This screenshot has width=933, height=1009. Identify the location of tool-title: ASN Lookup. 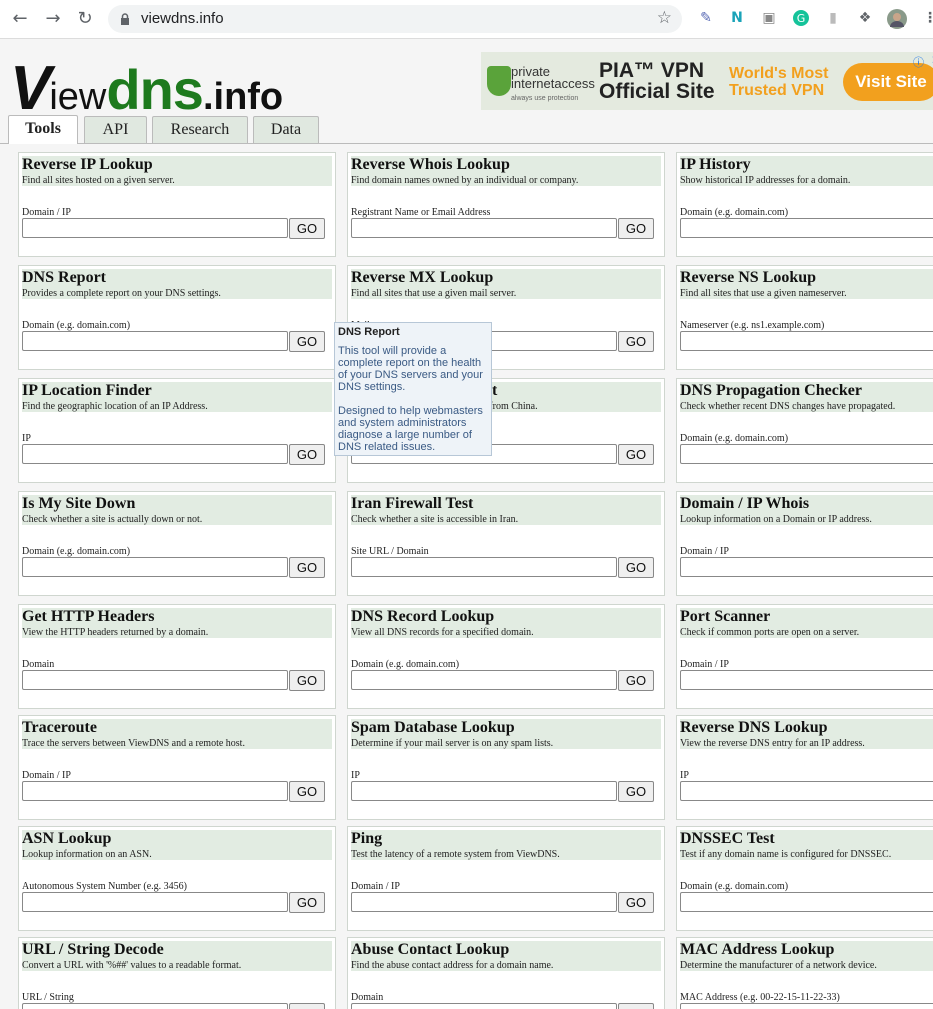
(66, 839).